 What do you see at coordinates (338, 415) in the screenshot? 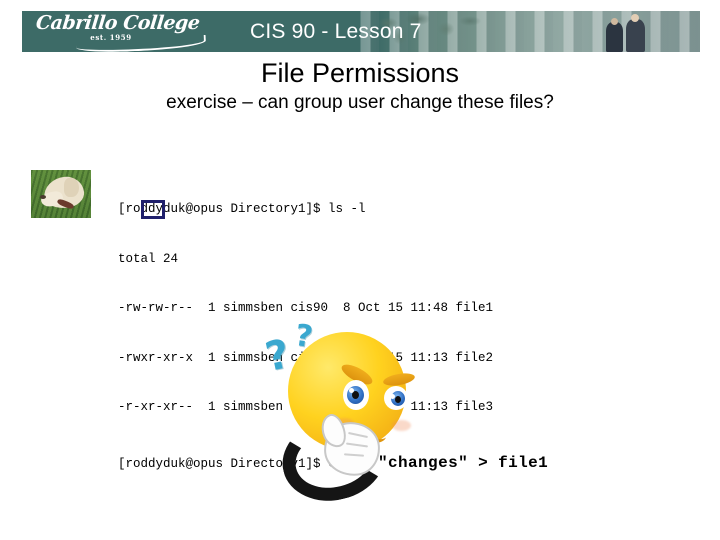
I see `thinking-face-emoji: ? ?` at bounding box center [338, 415].